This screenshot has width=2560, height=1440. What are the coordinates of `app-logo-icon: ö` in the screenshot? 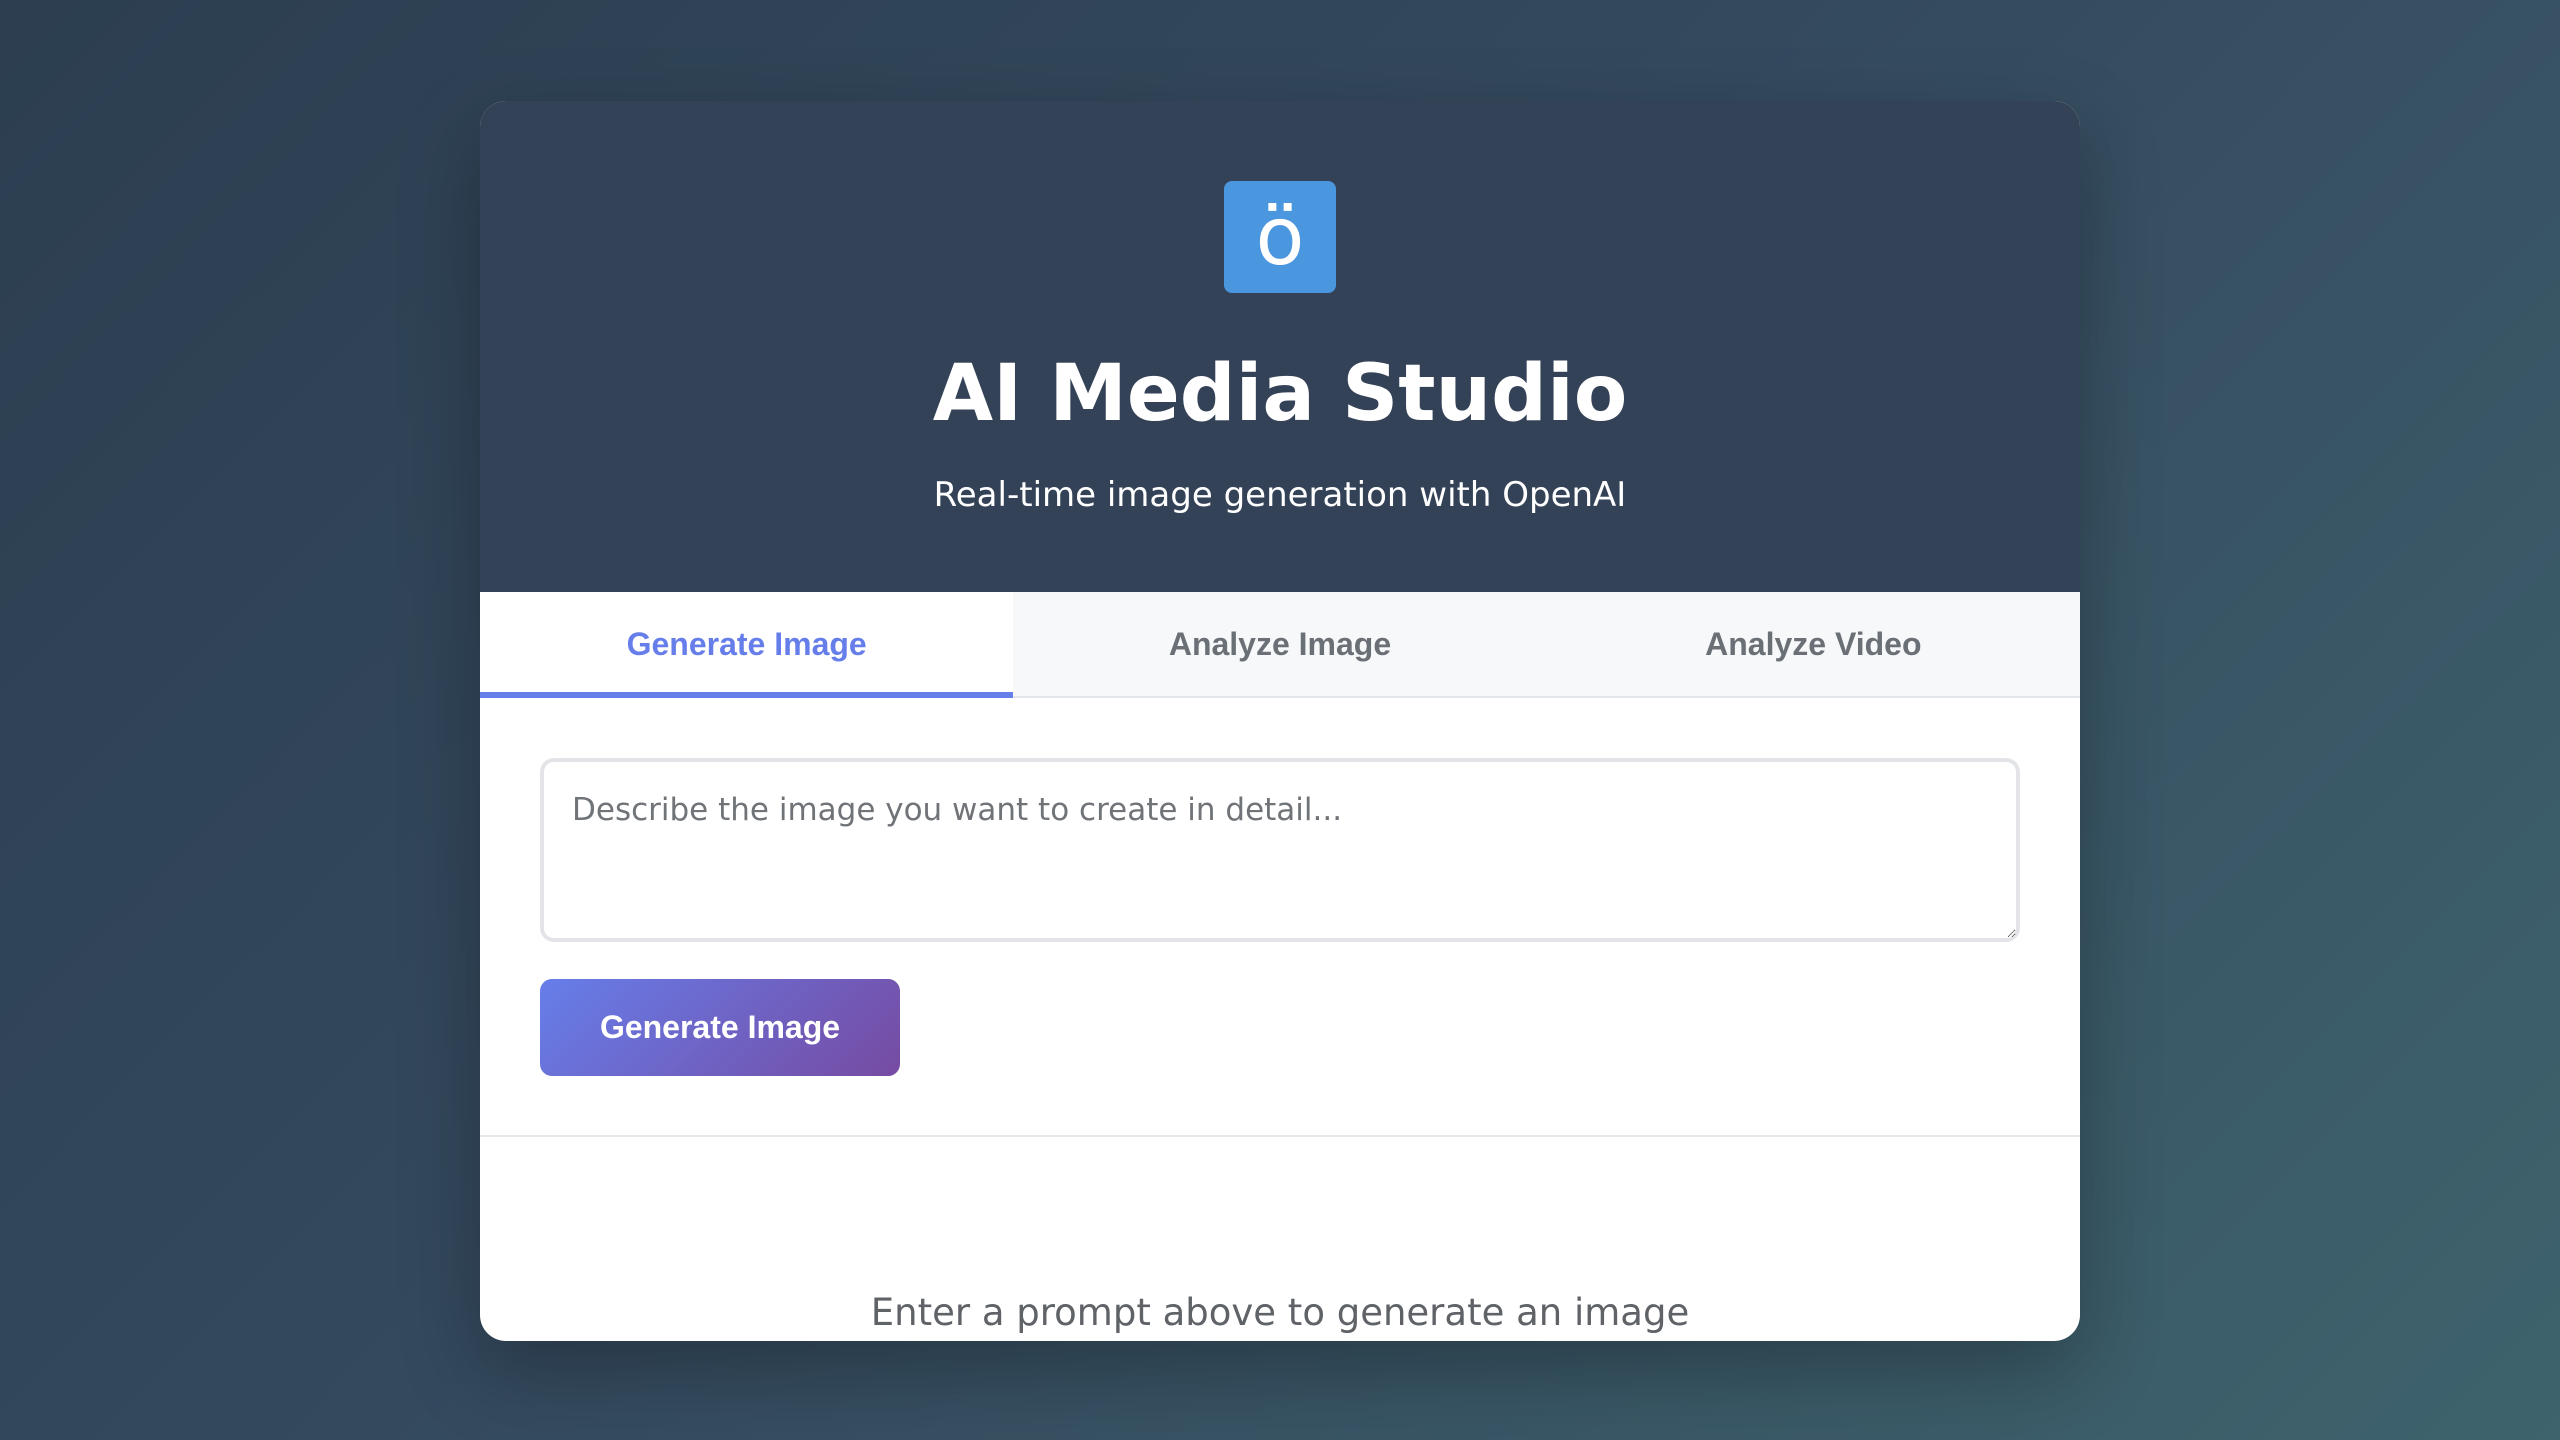 It's located at (1280, 237).